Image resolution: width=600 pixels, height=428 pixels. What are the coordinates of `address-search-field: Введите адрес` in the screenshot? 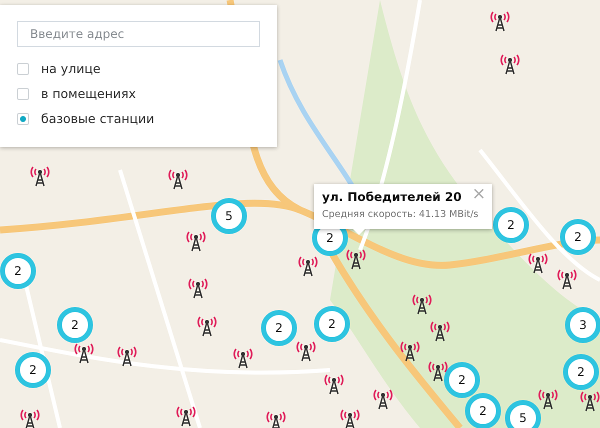 It's located at (138, 34).